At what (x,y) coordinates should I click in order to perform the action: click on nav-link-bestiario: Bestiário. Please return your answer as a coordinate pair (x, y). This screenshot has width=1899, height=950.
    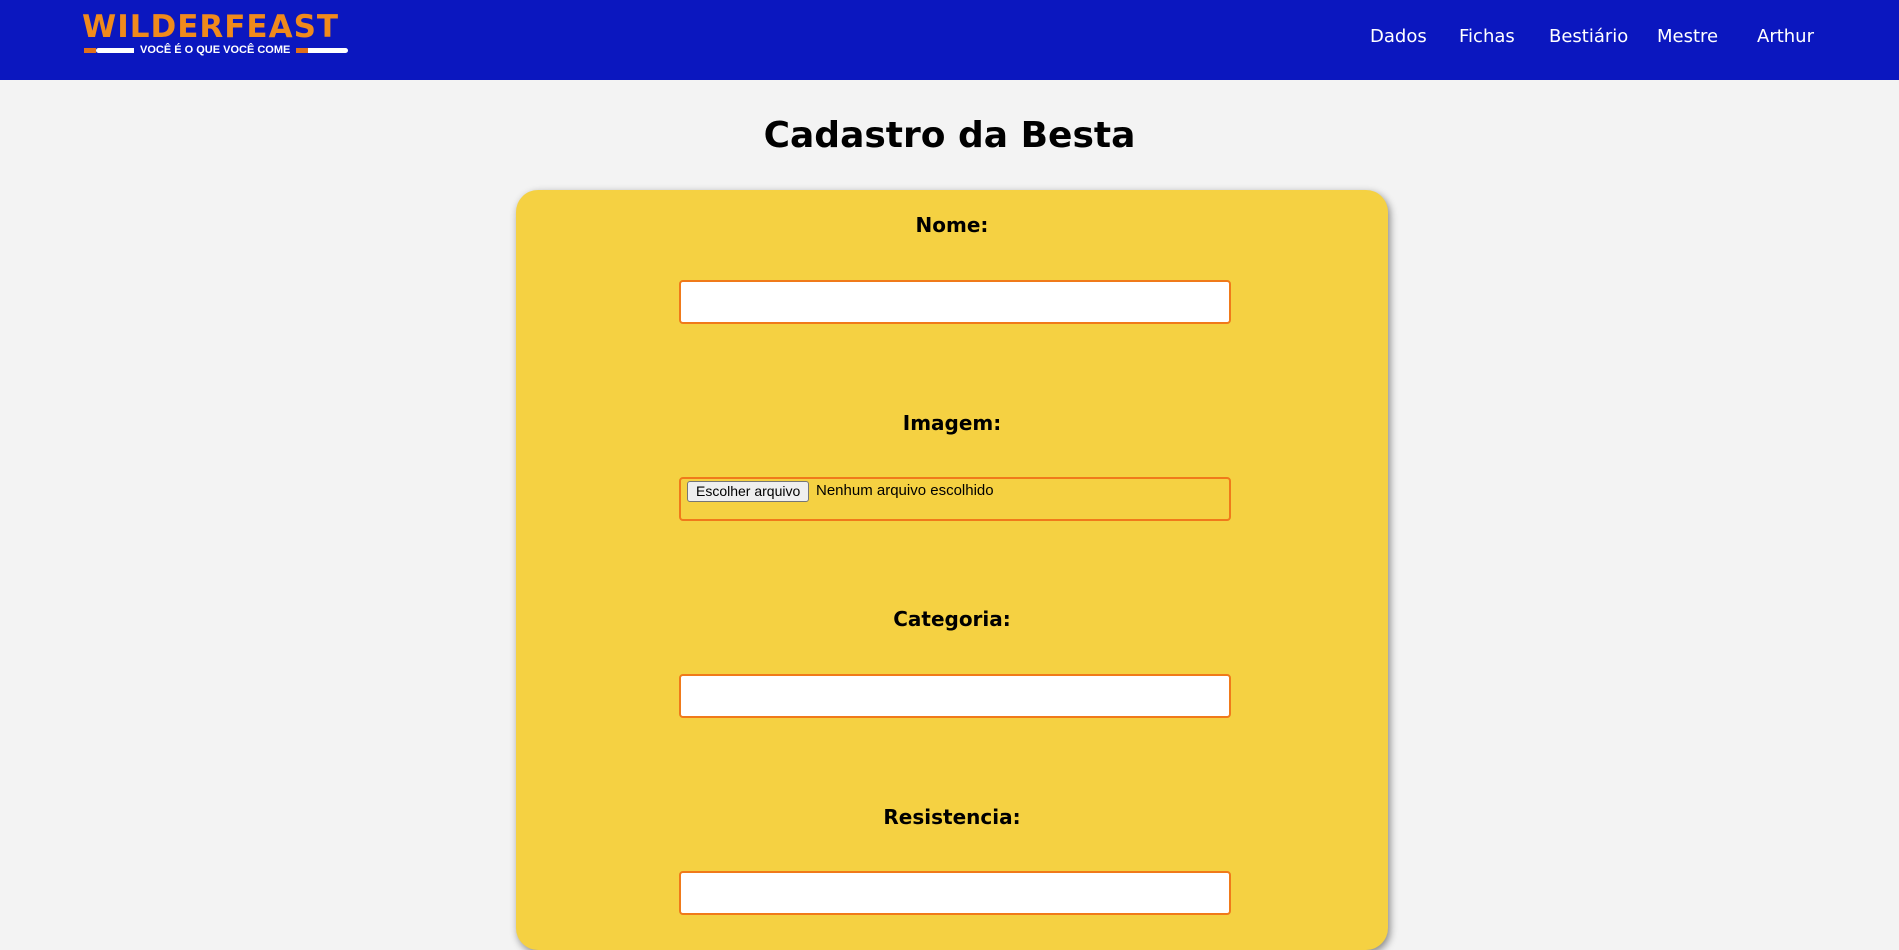
    Looking at the image, I should click on (1588, 37).